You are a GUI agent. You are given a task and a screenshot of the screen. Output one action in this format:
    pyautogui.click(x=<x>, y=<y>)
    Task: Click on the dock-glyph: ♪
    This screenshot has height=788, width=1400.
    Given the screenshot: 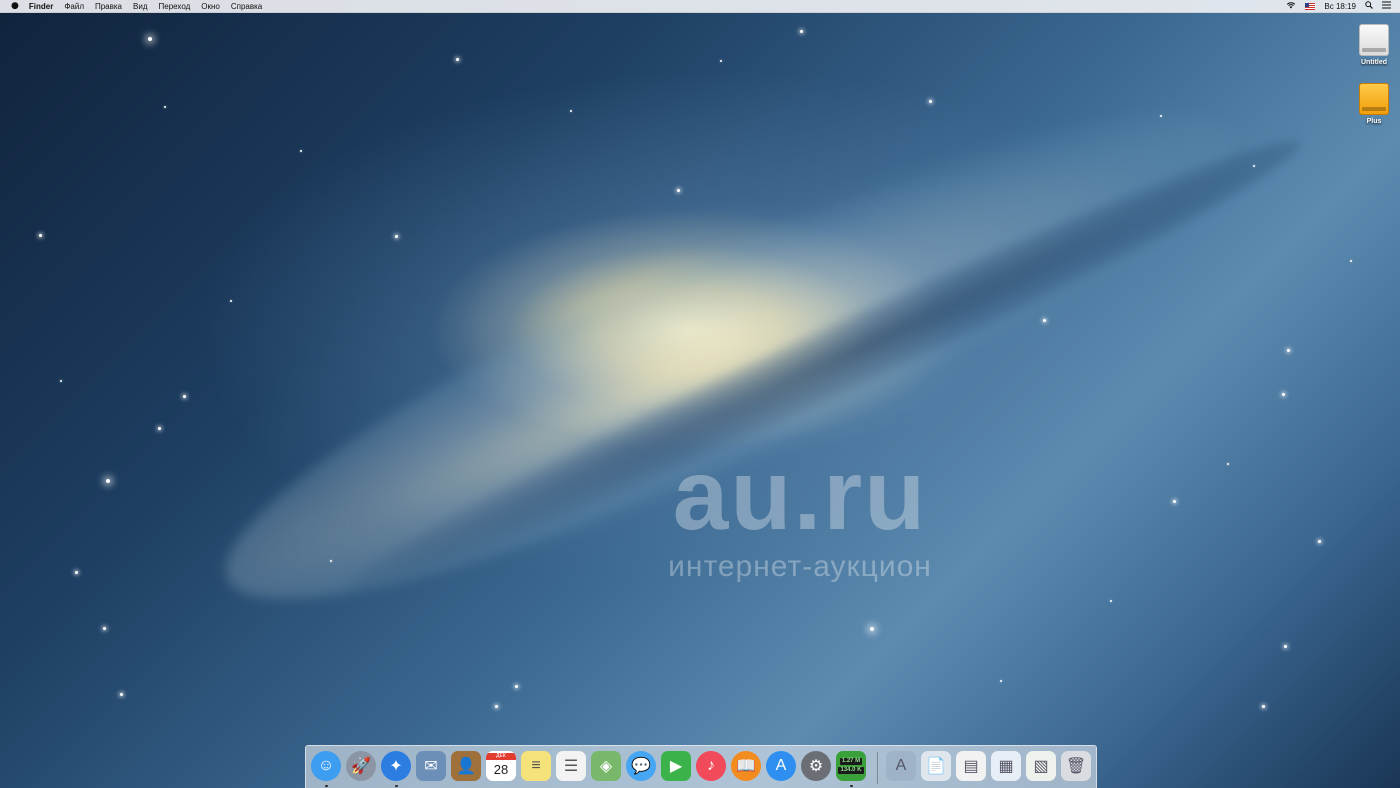 What is the action you would take?
    pyautogui.click(x=711, y=765)
    